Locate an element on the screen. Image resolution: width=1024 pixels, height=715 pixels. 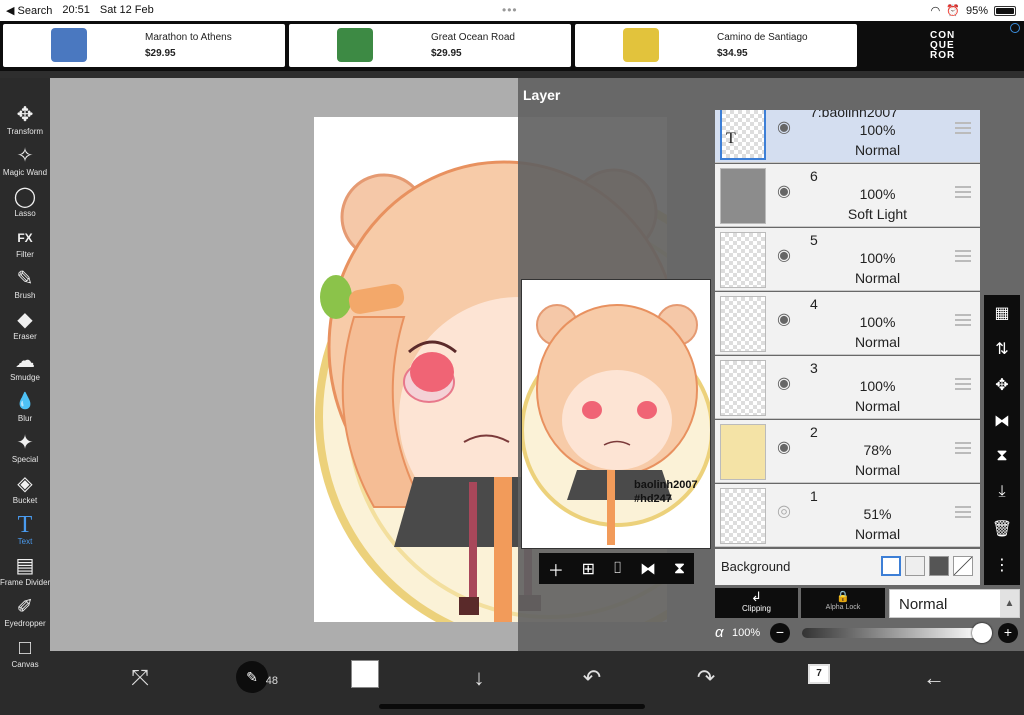
tool-lasso: ◯ Lasso is located at coordinates (25, 202).